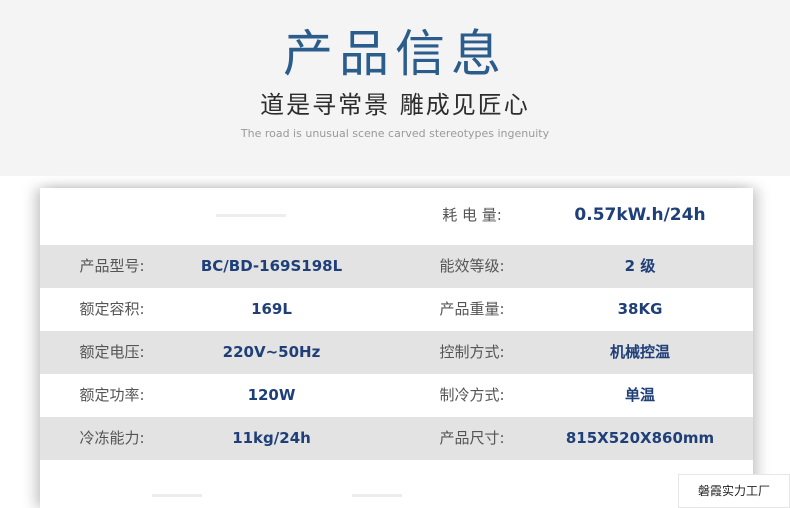 The width and height of the screenshot is (790, 508). What do you see at coordinates (472, 215) in the screenshot?
I see `spec-label: 耗 电 量:` at bounding box center [472, 215].